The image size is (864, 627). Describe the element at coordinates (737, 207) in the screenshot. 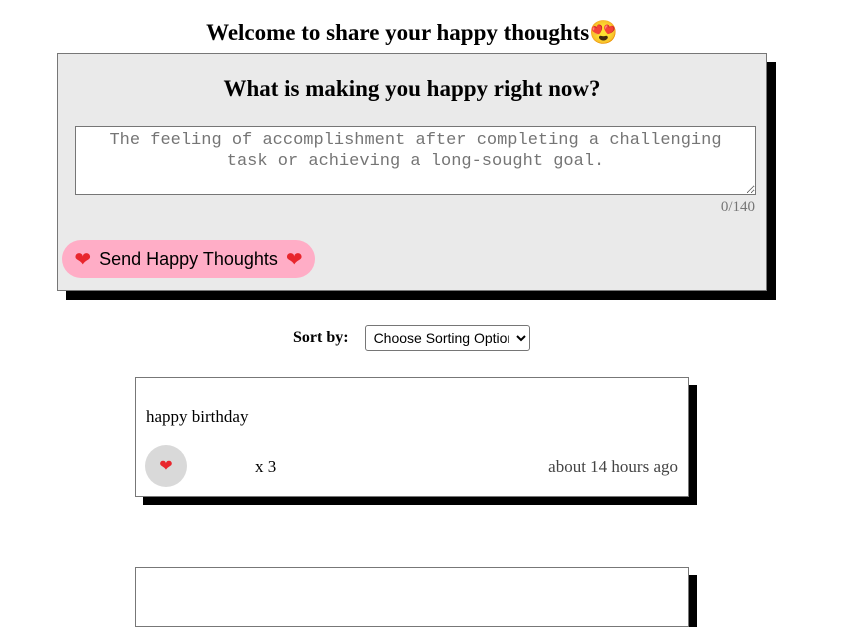

I see `character-counter: 0/140` at that location.